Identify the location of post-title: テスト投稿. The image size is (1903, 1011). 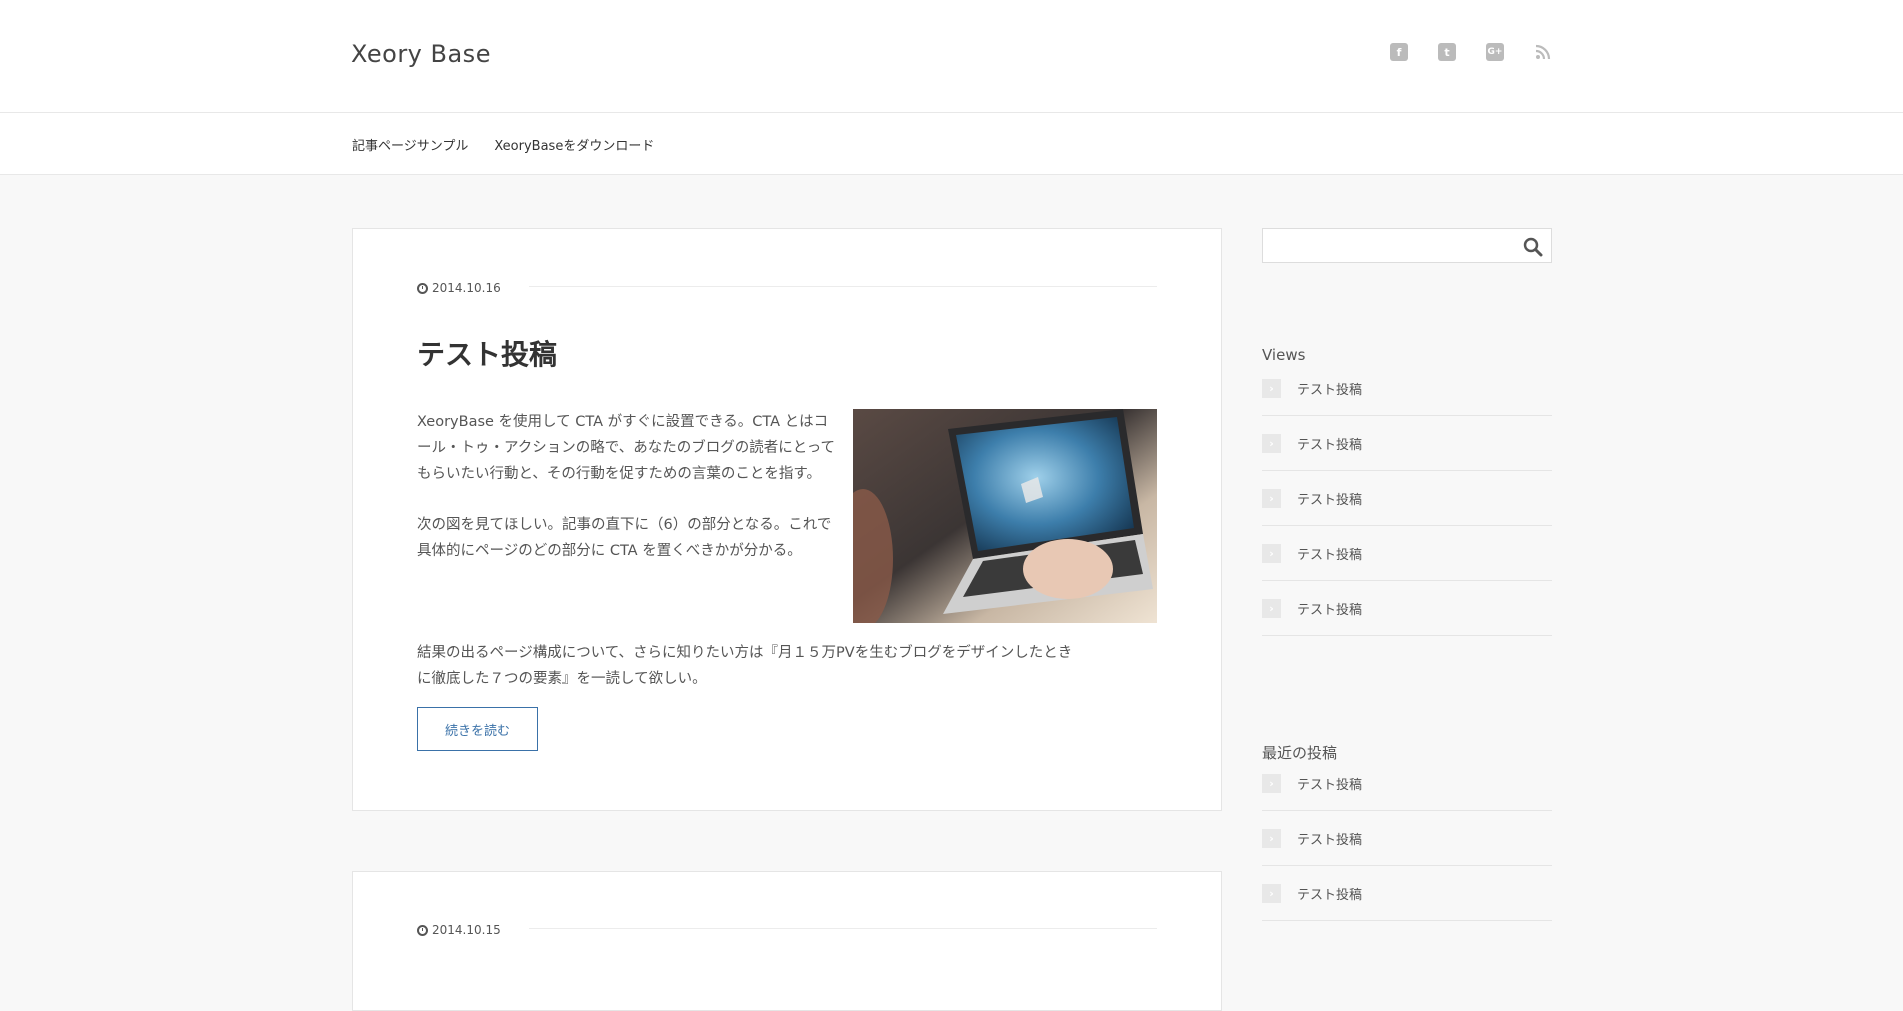
(487, 353).